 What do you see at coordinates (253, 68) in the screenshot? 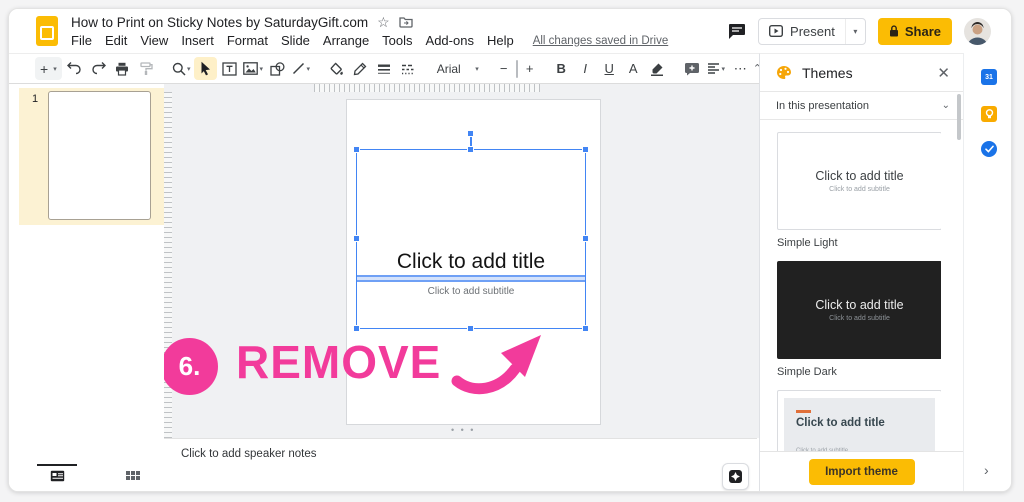
I see `insert-image-button: ▾` at bounding box center [253, 68].